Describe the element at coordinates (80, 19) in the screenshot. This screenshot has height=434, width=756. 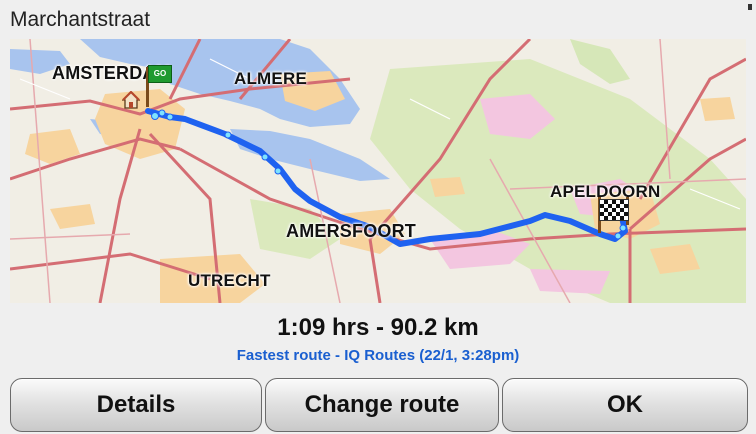
I see `destination-title: Marchantstraat` at that location.